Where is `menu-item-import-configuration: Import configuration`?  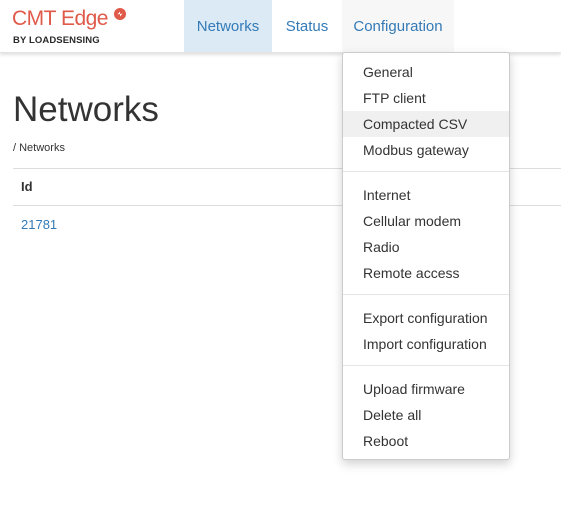
menu-item-import-configuration: Import configuration is located at coordinates (426, 344).